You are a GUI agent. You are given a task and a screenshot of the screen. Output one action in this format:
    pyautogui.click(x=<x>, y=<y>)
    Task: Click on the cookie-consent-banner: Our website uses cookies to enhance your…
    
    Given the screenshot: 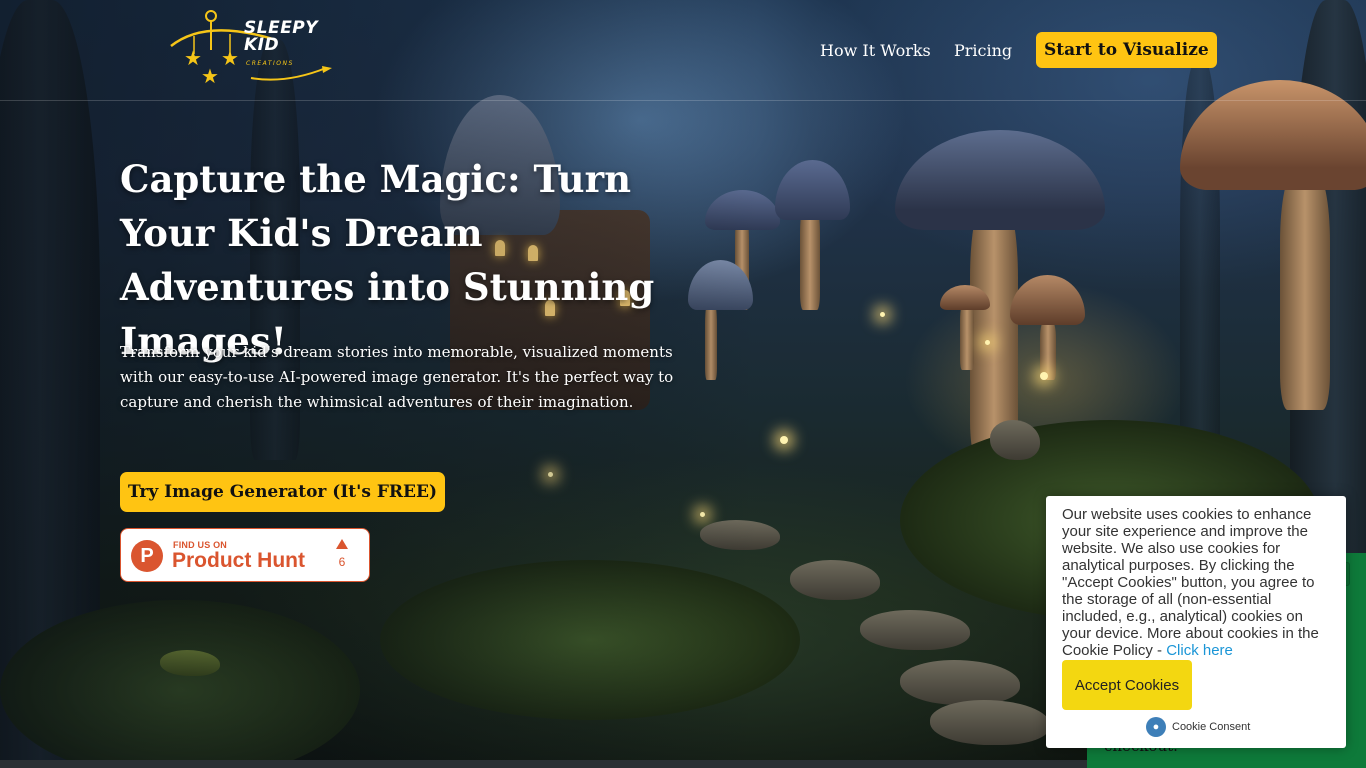 What is the action you would take?
    pyautogui.click(x=1196, y=622)
    